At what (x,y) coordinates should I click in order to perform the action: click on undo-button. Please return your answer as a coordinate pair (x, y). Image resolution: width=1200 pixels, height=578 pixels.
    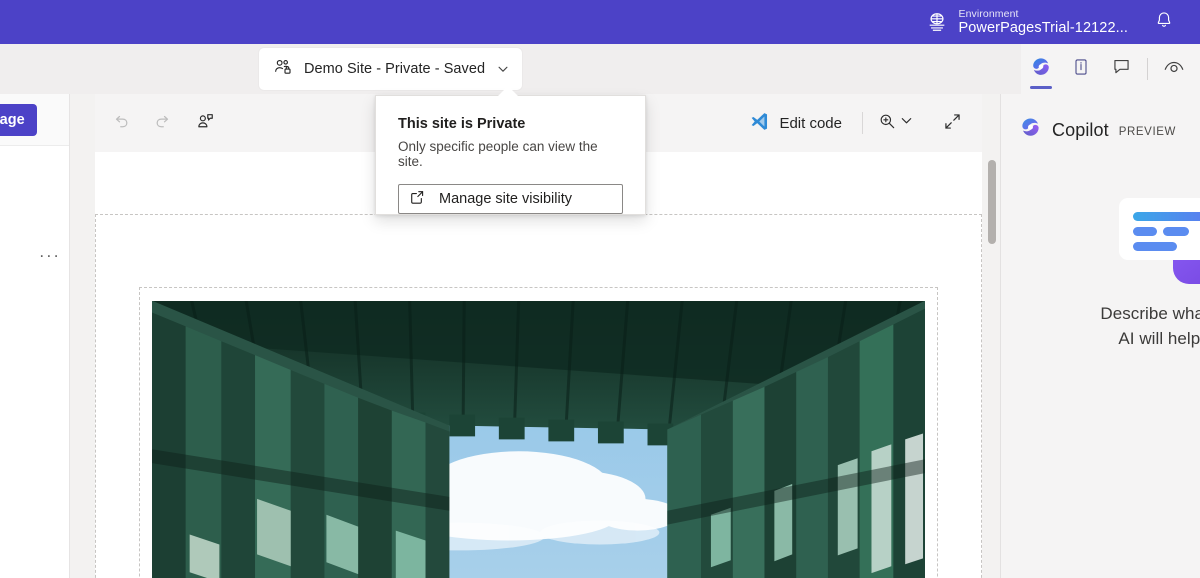
    Looking at the image, I should click on (121, 123).